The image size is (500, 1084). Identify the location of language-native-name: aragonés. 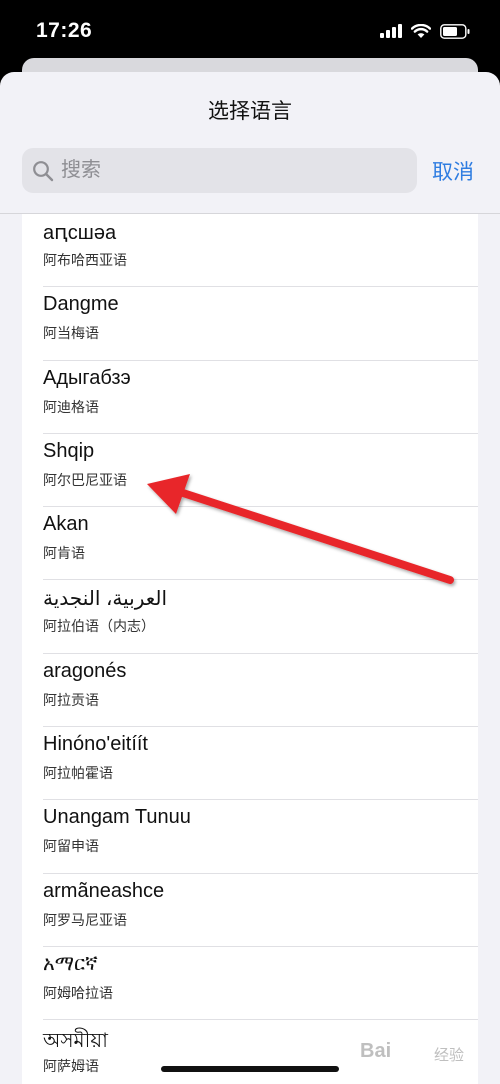
(85, 670).